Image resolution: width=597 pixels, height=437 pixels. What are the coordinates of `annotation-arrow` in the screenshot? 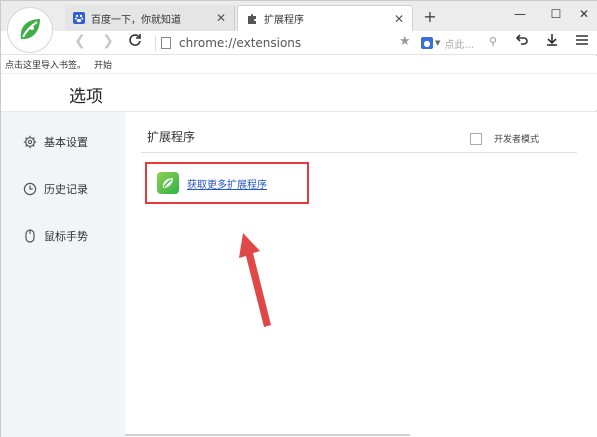 It's located at (255, 280).